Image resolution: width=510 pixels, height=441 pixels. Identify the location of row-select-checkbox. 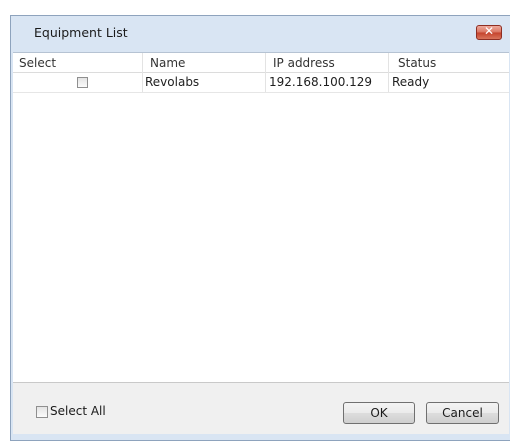
(82, 82).